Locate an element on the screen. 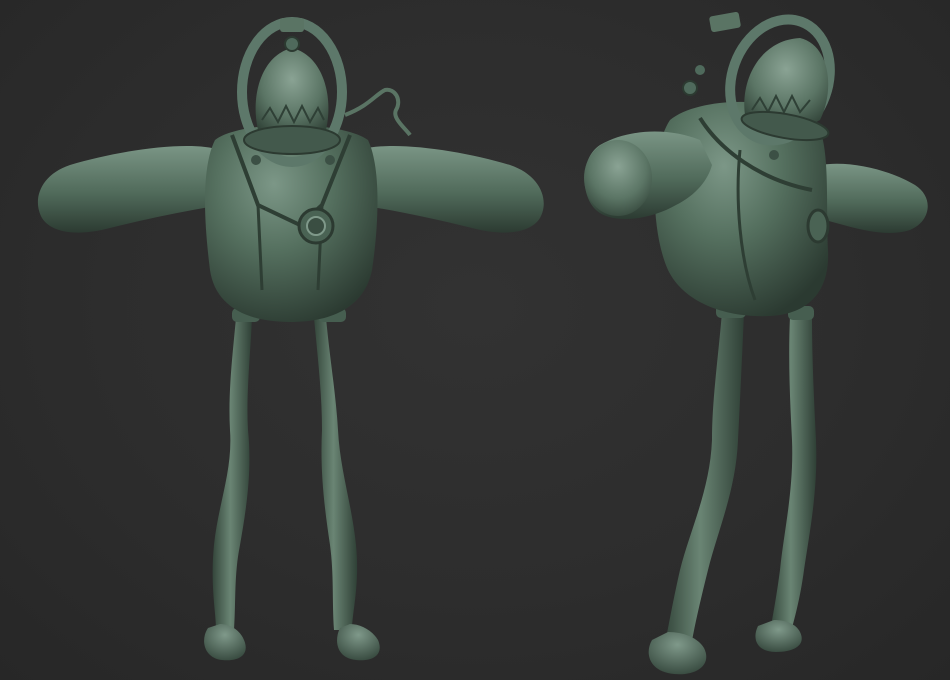 This screenshot has height=680, width=950. tq-left-leg is located at coordinates (696, 493).